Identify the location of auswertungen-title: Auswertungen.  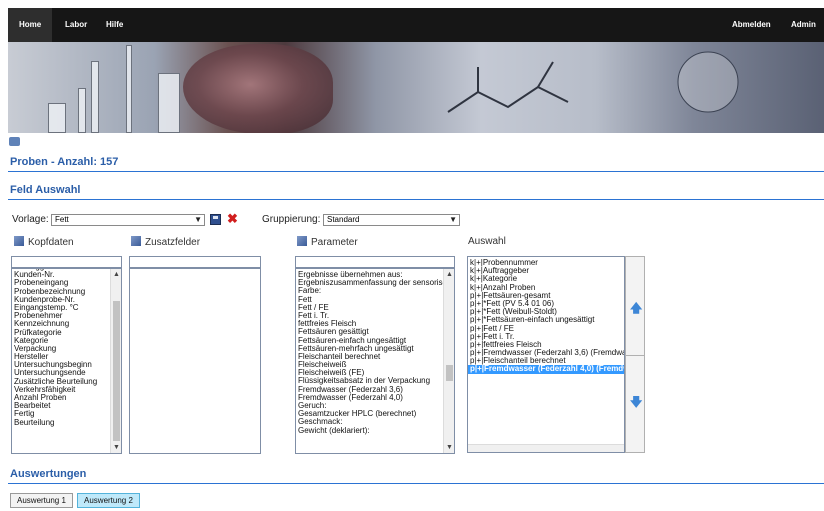
(48, 474).